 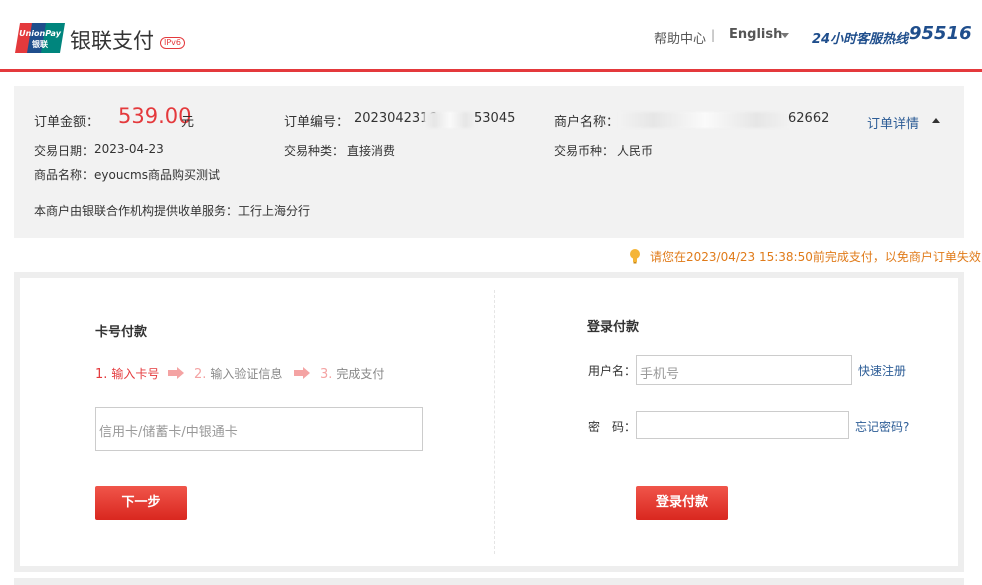 I want to click on login-pay-button: 登录付款, so click(x=682, y=503).